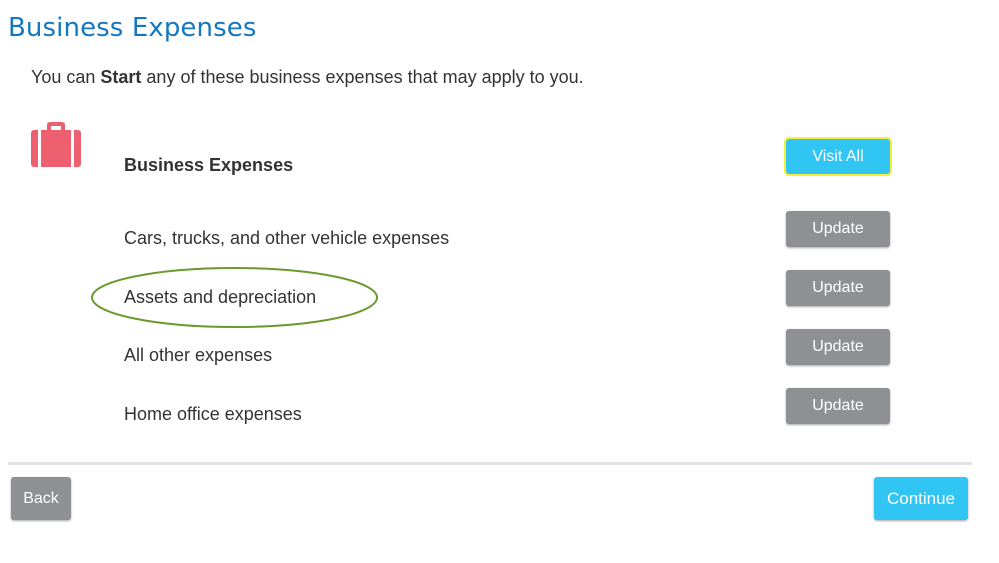 This screenshot has width=999, height=563. I want to click on continue-button: Continue, so click(921, 498).